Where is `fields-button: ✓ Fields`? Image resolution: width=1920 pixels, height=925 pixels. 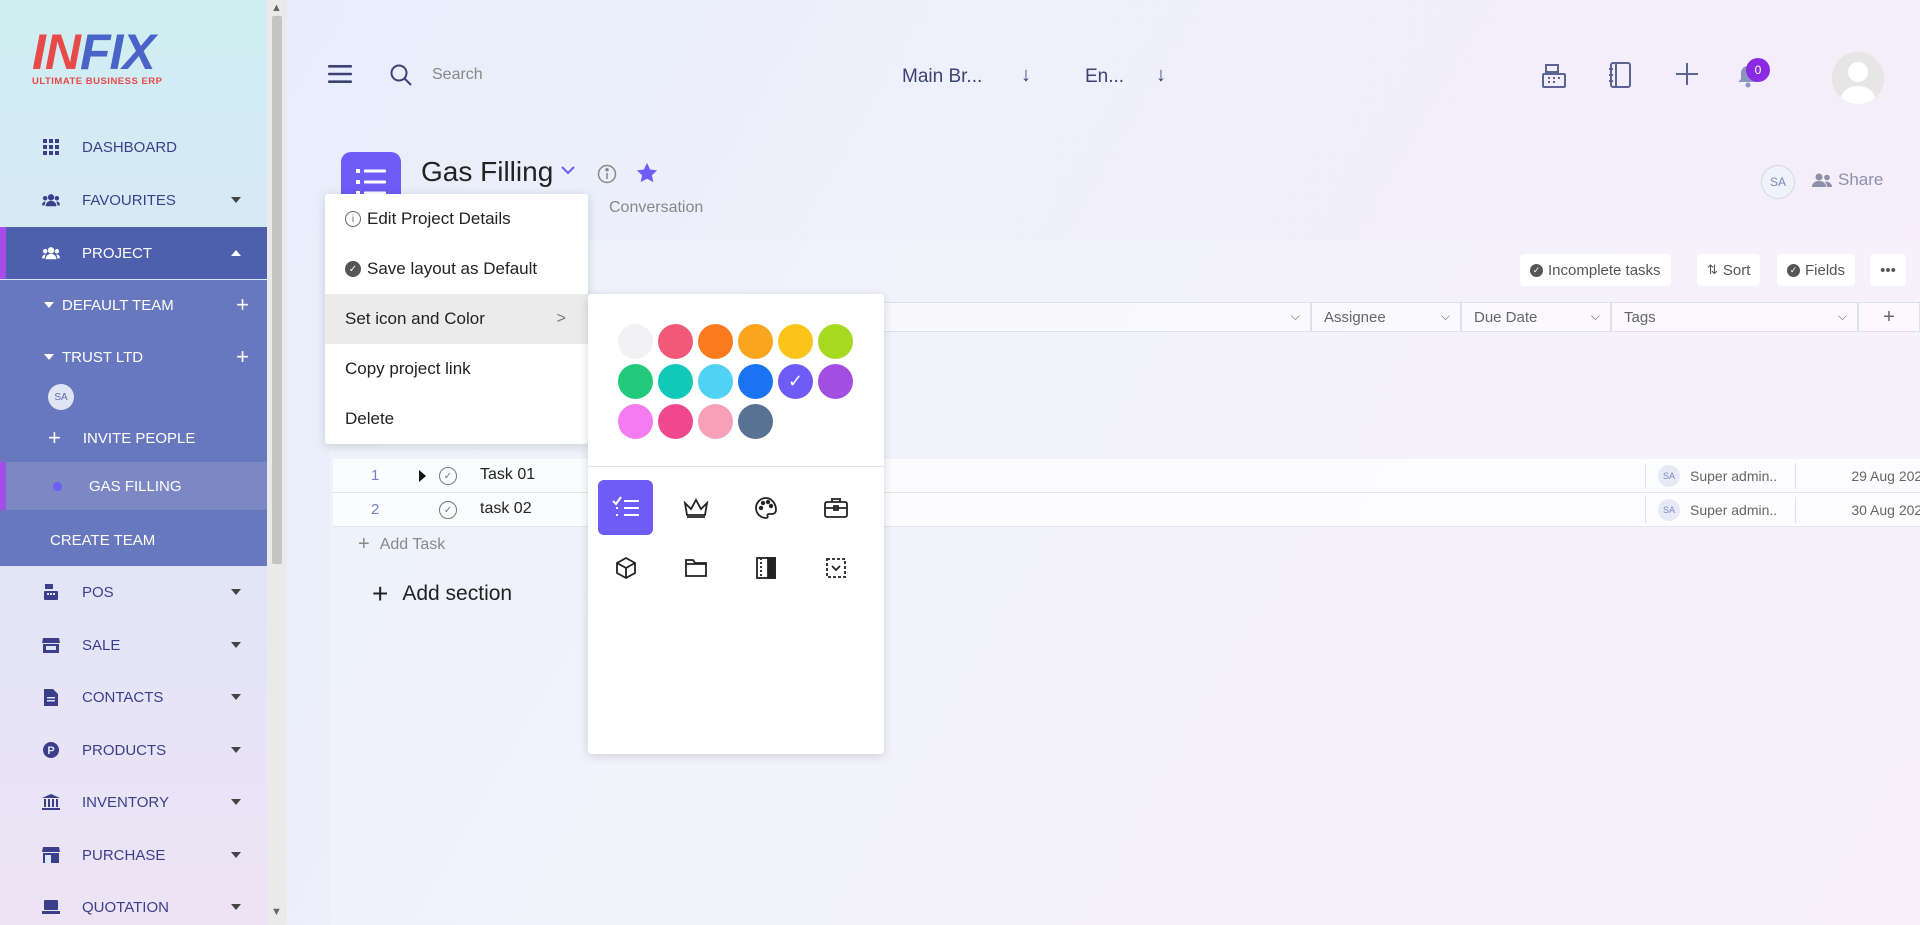 fields-button: ✓ Fields is located at coordinates (1816, 270).